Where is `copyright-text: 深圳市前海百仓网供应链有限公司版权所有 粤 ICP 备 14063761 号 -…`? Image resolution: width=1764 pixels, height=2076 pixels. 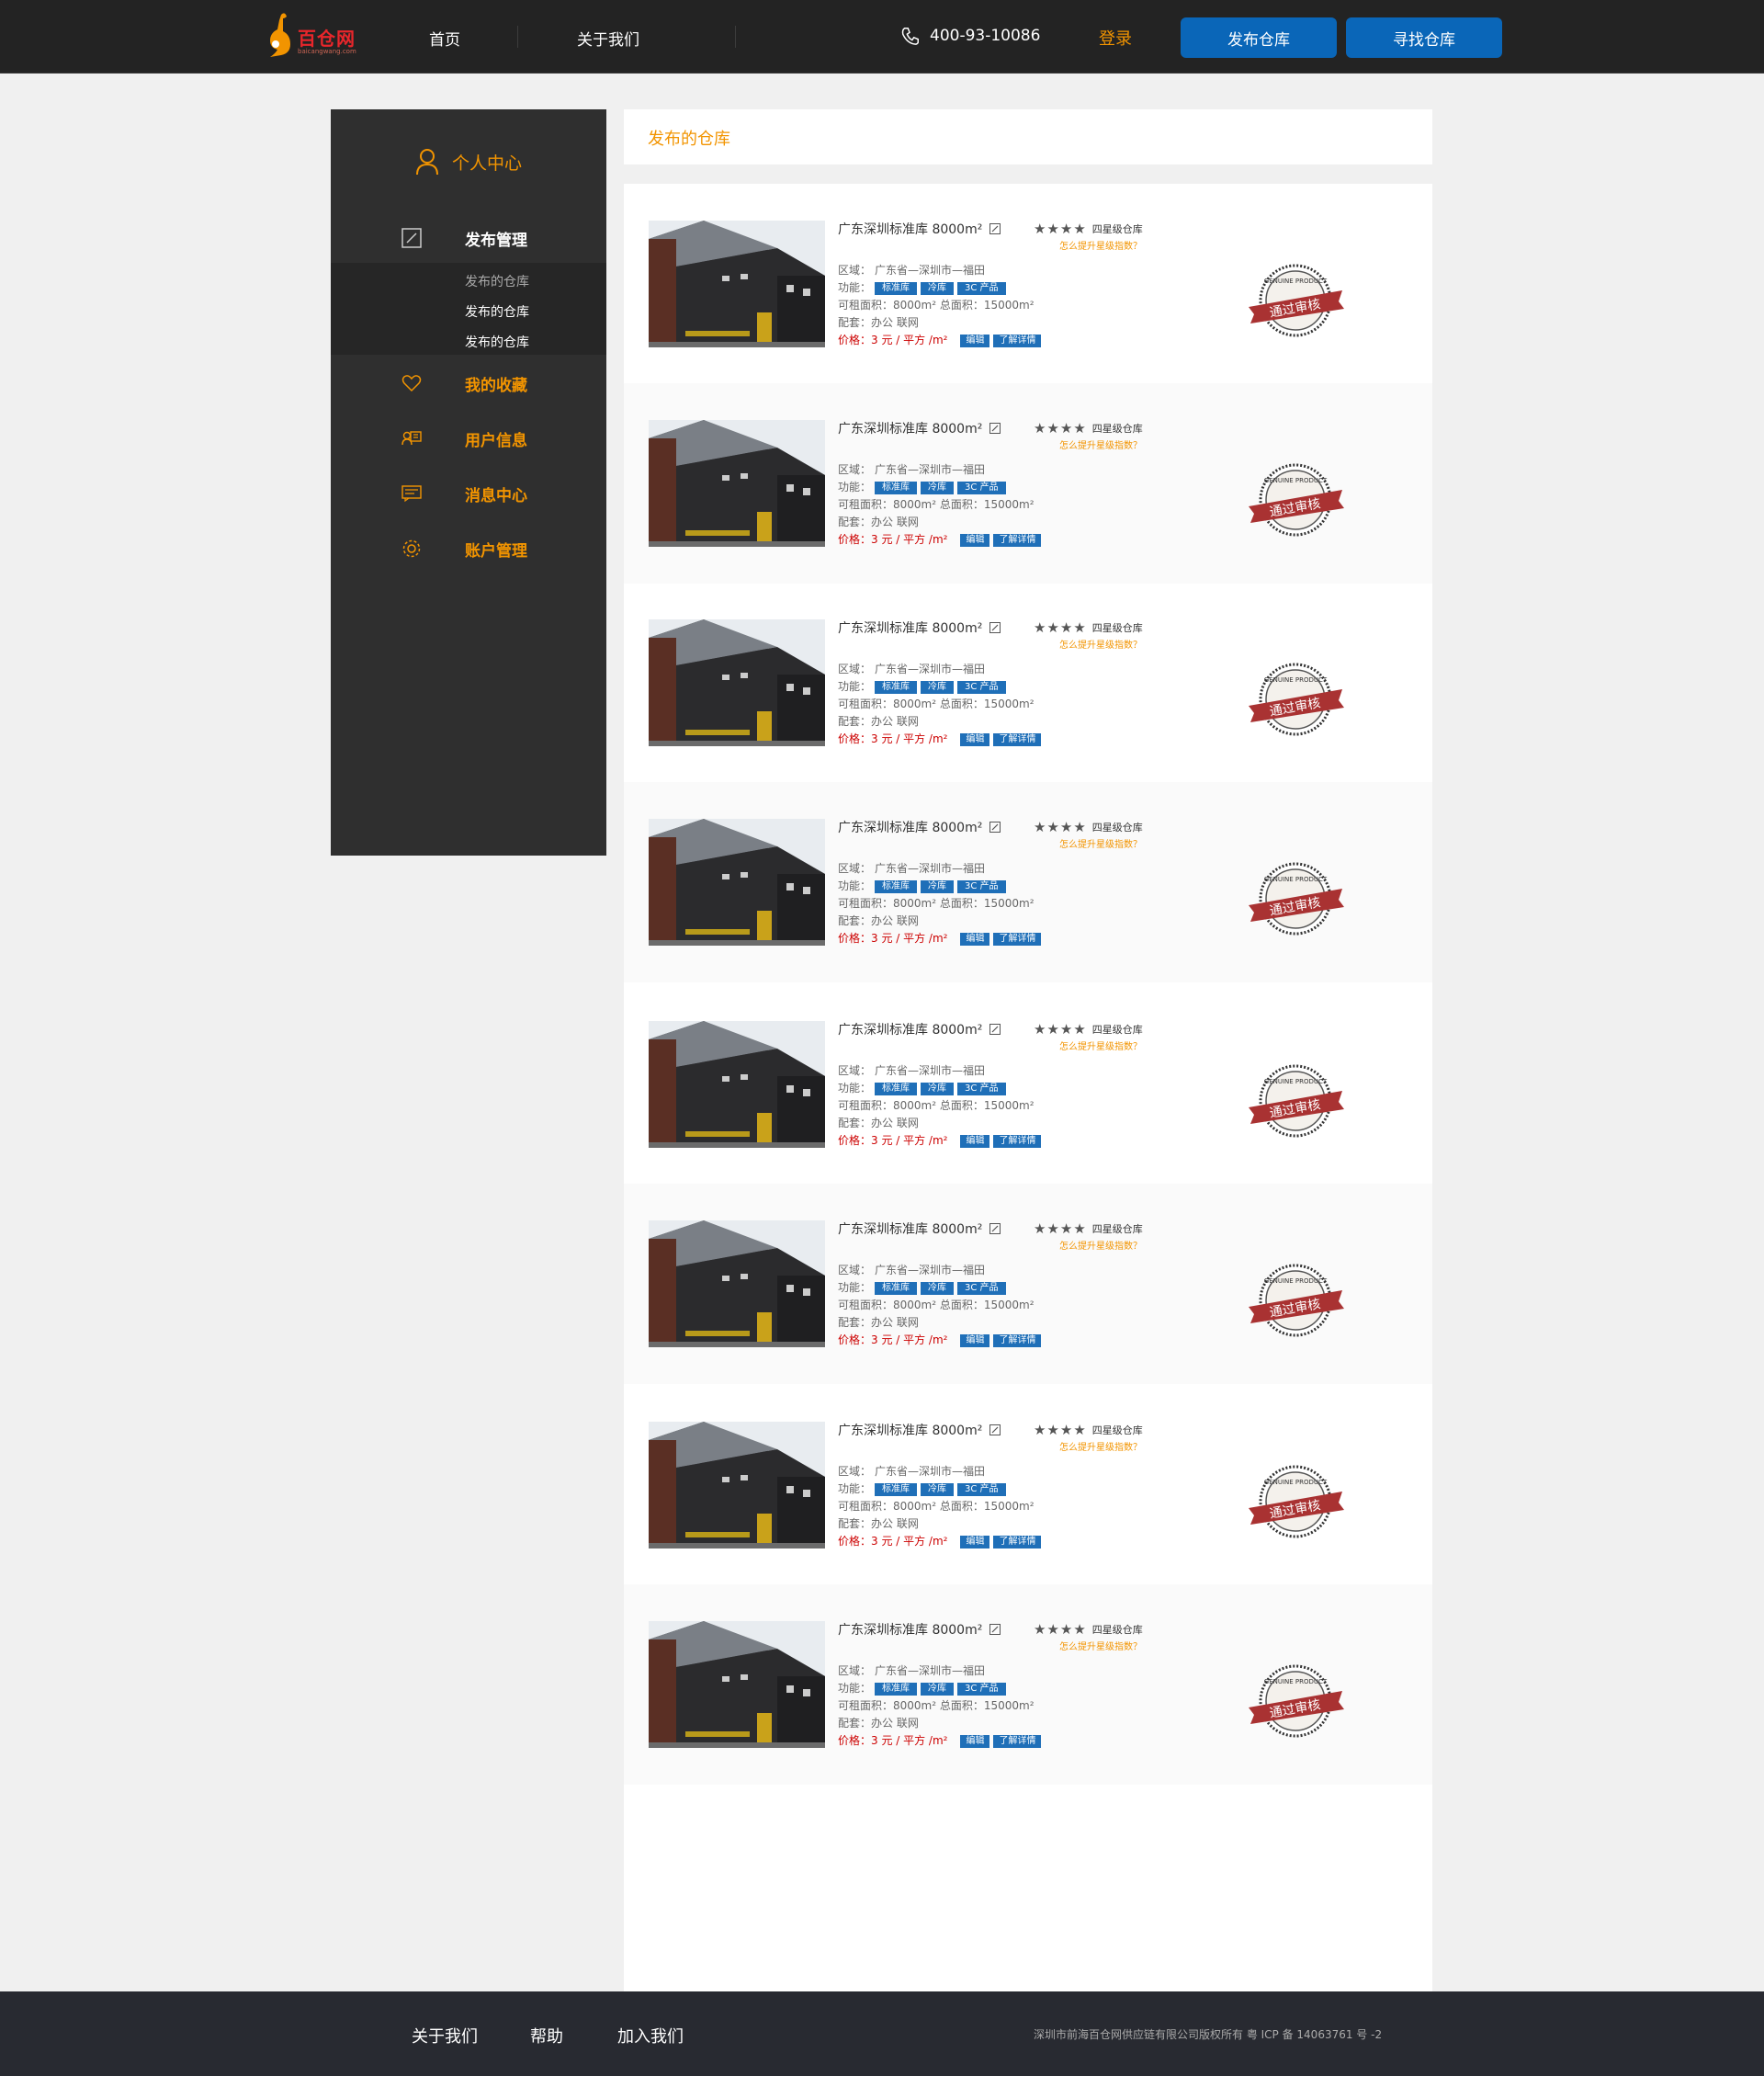
copyright-text: 深圳市前海百仓网供应链有限公司版权所有 粤 ICP 备 14063761 号 -… is located at coordinates (1208, 2035).